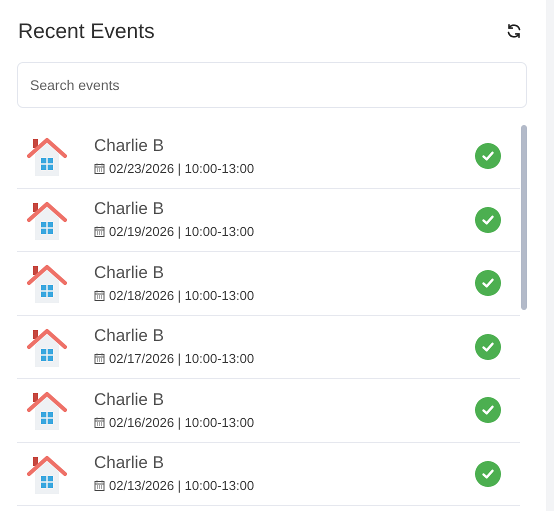  Describe the element at coordinates (181, 169) in the screenshot. I see `event-date: 02/23/2026 | 10:00-13:00` at that location.